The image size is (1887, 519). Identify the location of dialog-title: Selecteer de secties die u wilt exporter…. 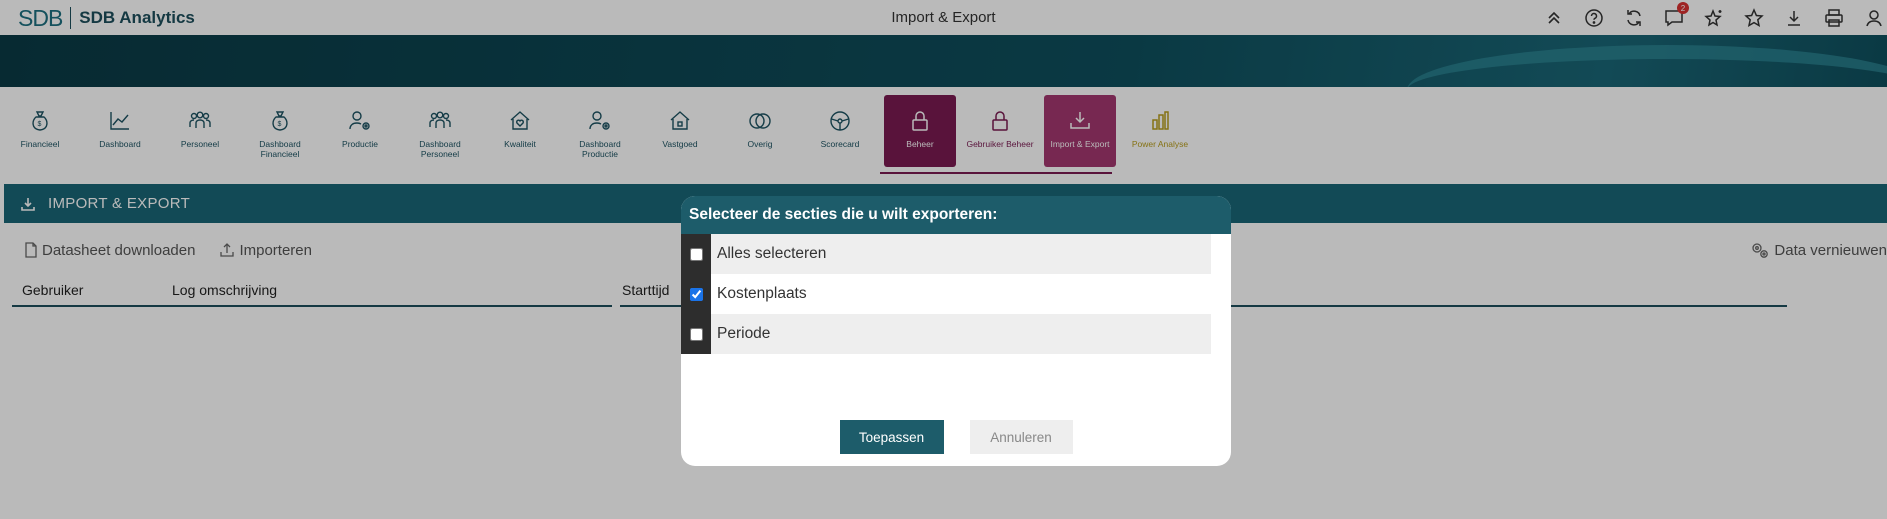
(956, 215).